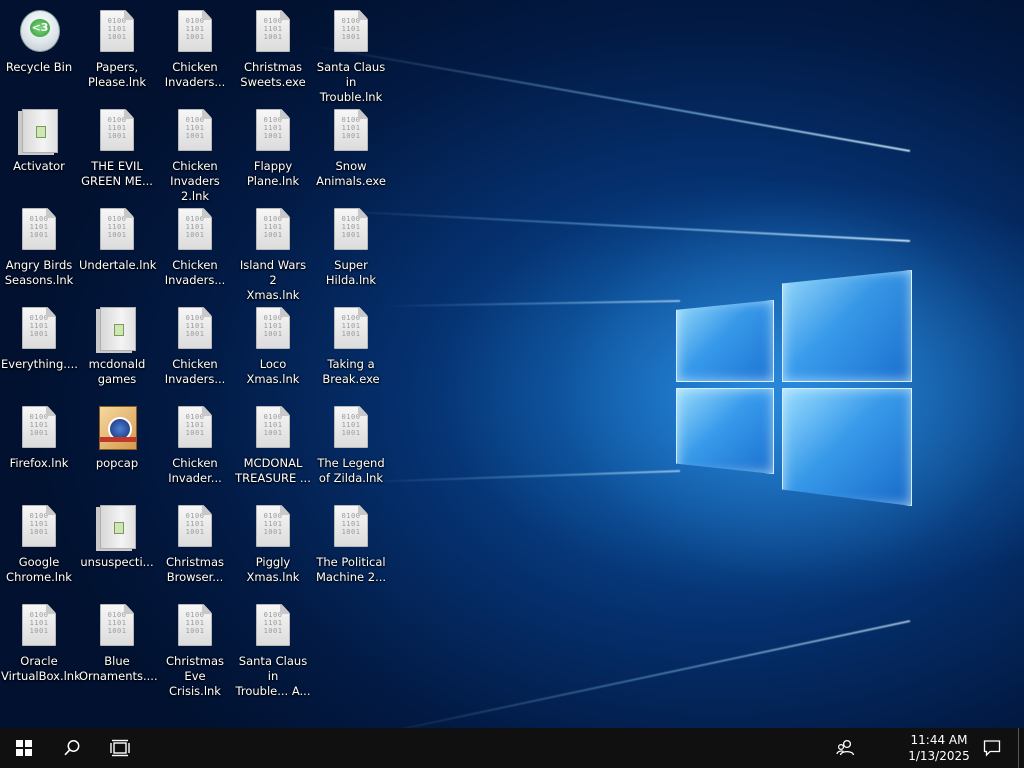  What do you see at coordinates (39, 463) in the screenshot?
I see `desktop-icon-label: Firefox.lnk` at bounding box center [39, 463].